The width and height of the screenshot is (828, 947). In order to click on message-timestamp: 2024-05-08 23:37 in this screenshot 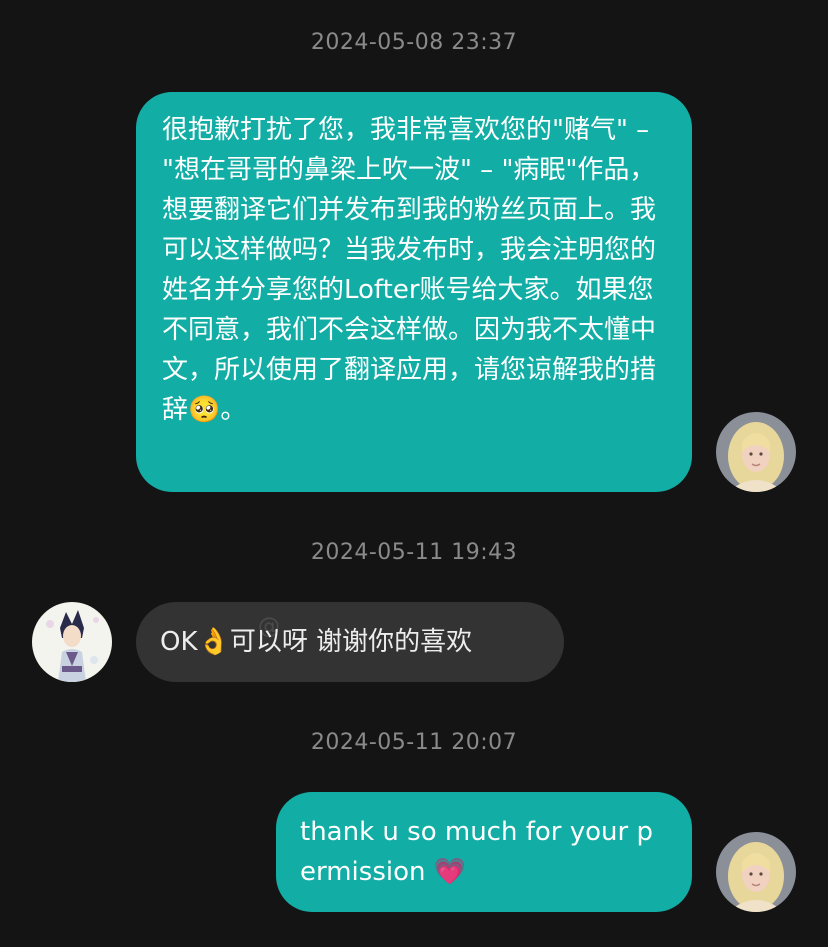, I will do `click(414, 42)`.